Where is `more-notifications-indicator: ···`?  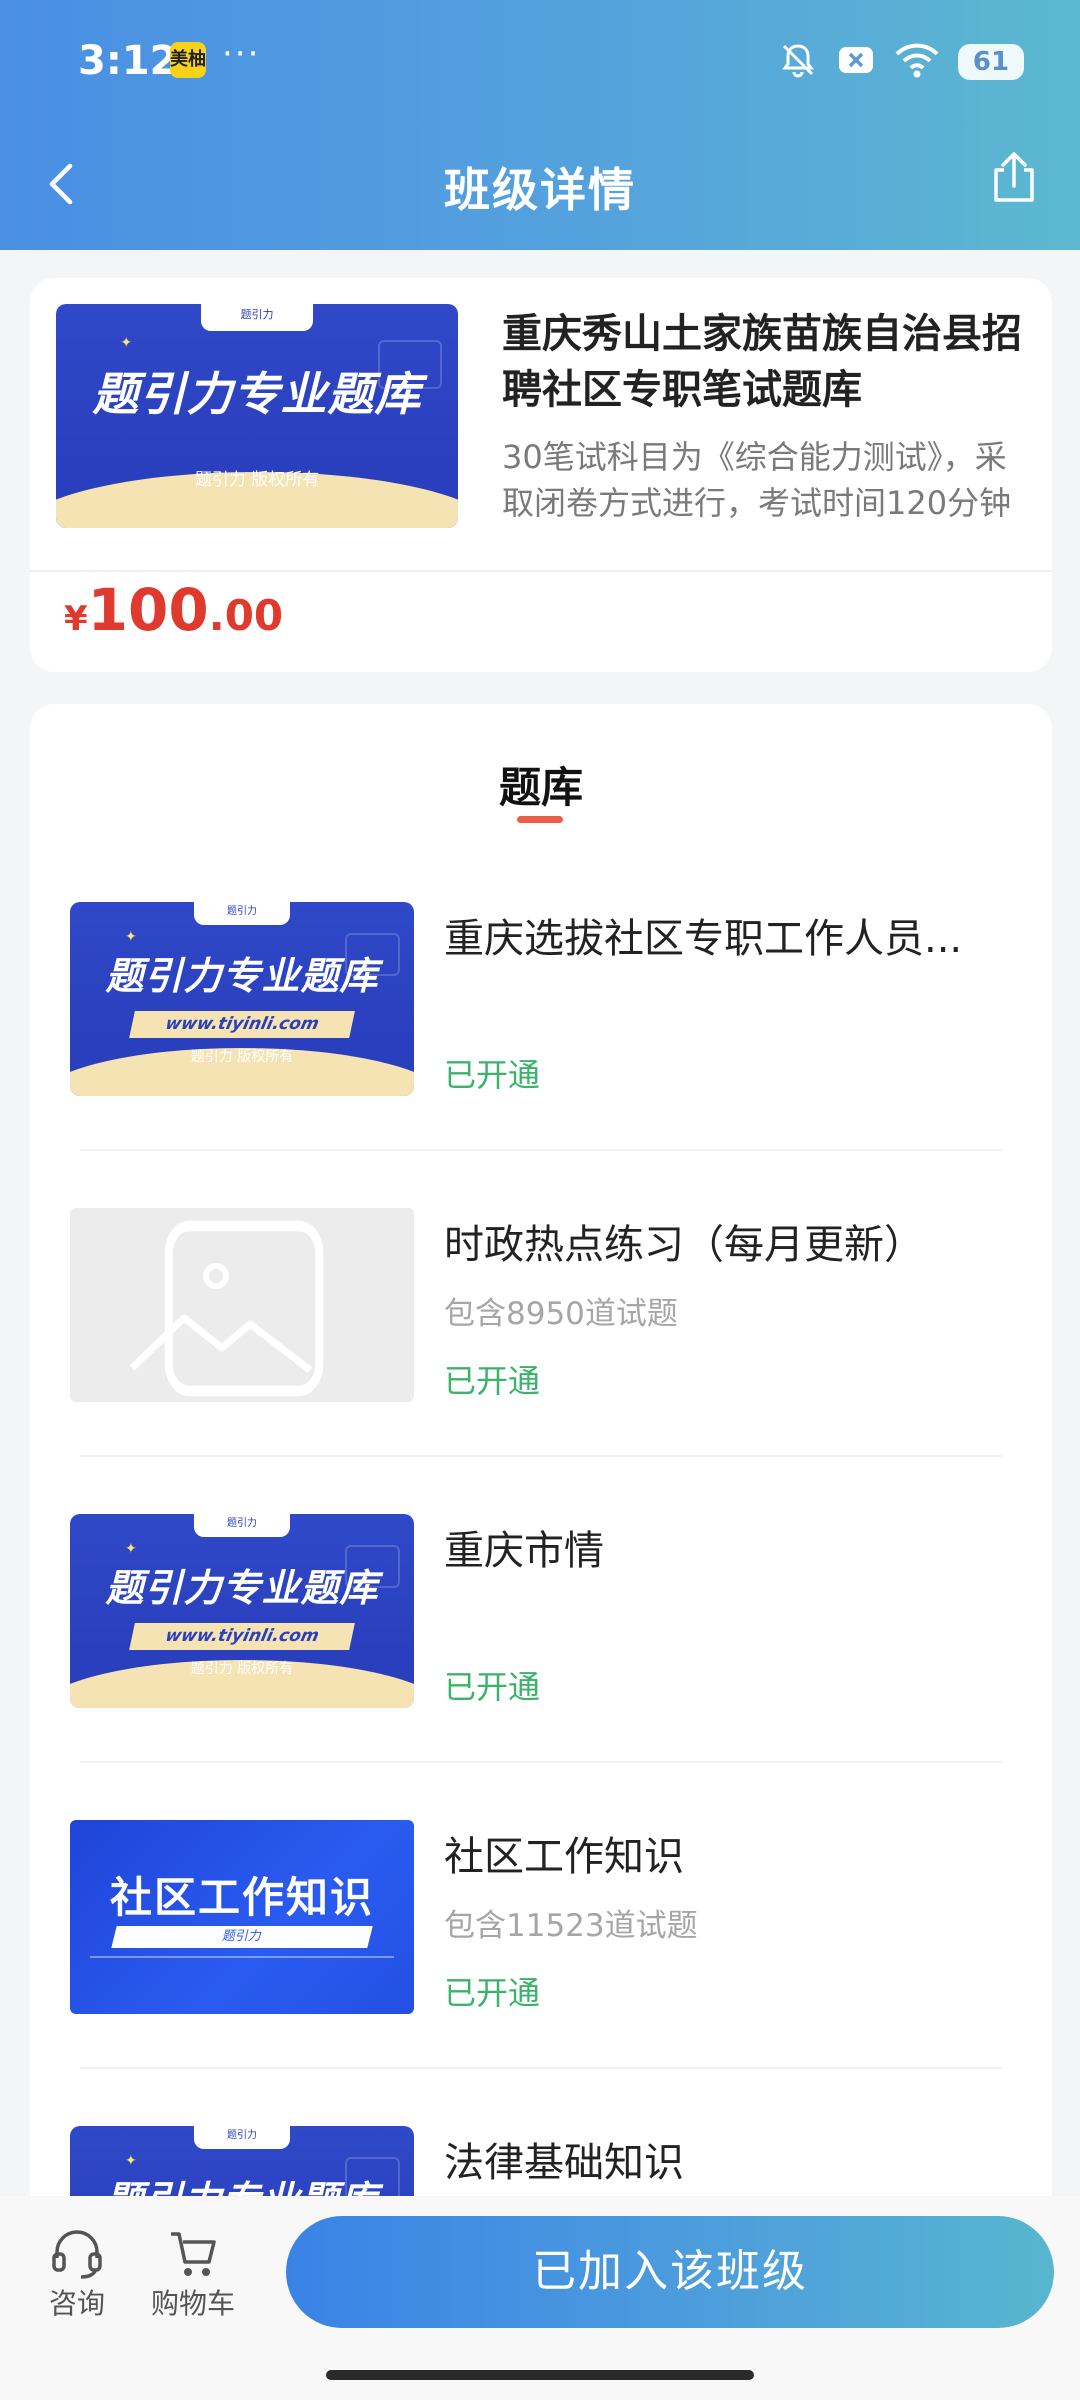
more-notifications-indicator: ··· is located at coordinates (241, 54).